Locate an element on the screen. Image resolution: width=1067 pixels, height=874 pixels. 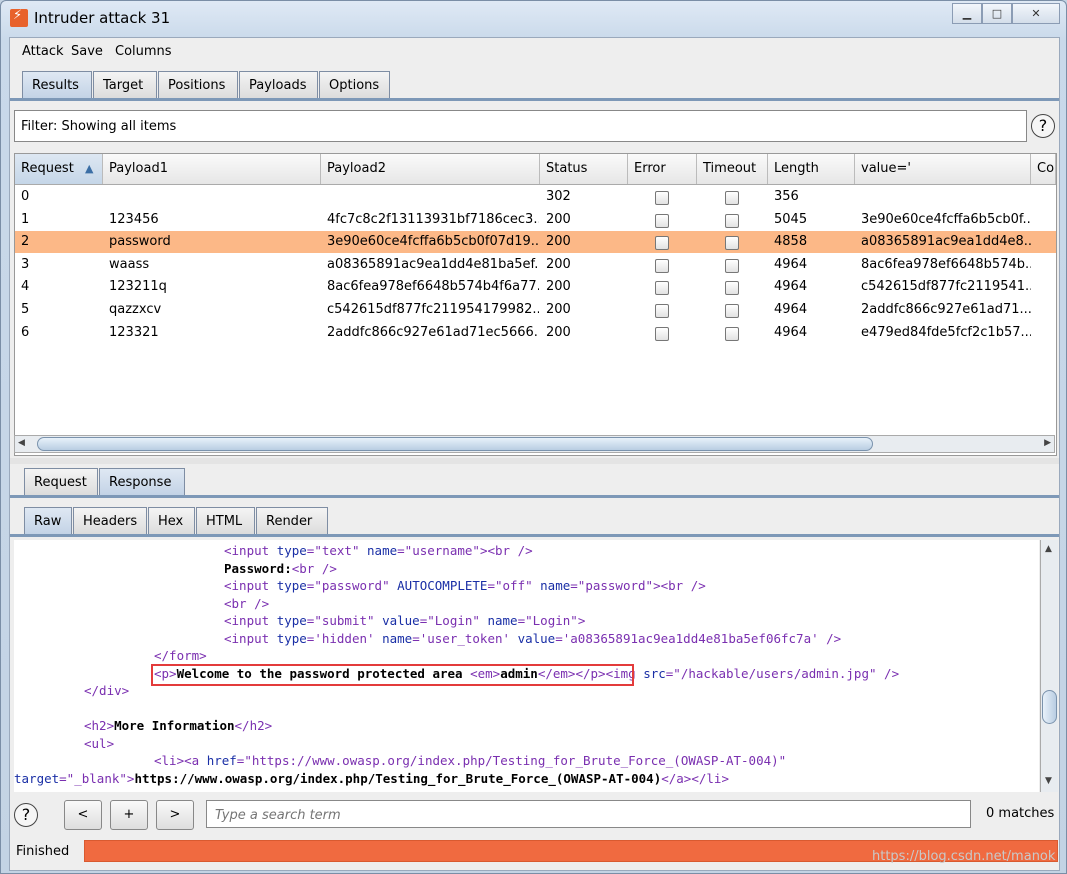
length-cell: 4964 is located at coordinates (791, 287).